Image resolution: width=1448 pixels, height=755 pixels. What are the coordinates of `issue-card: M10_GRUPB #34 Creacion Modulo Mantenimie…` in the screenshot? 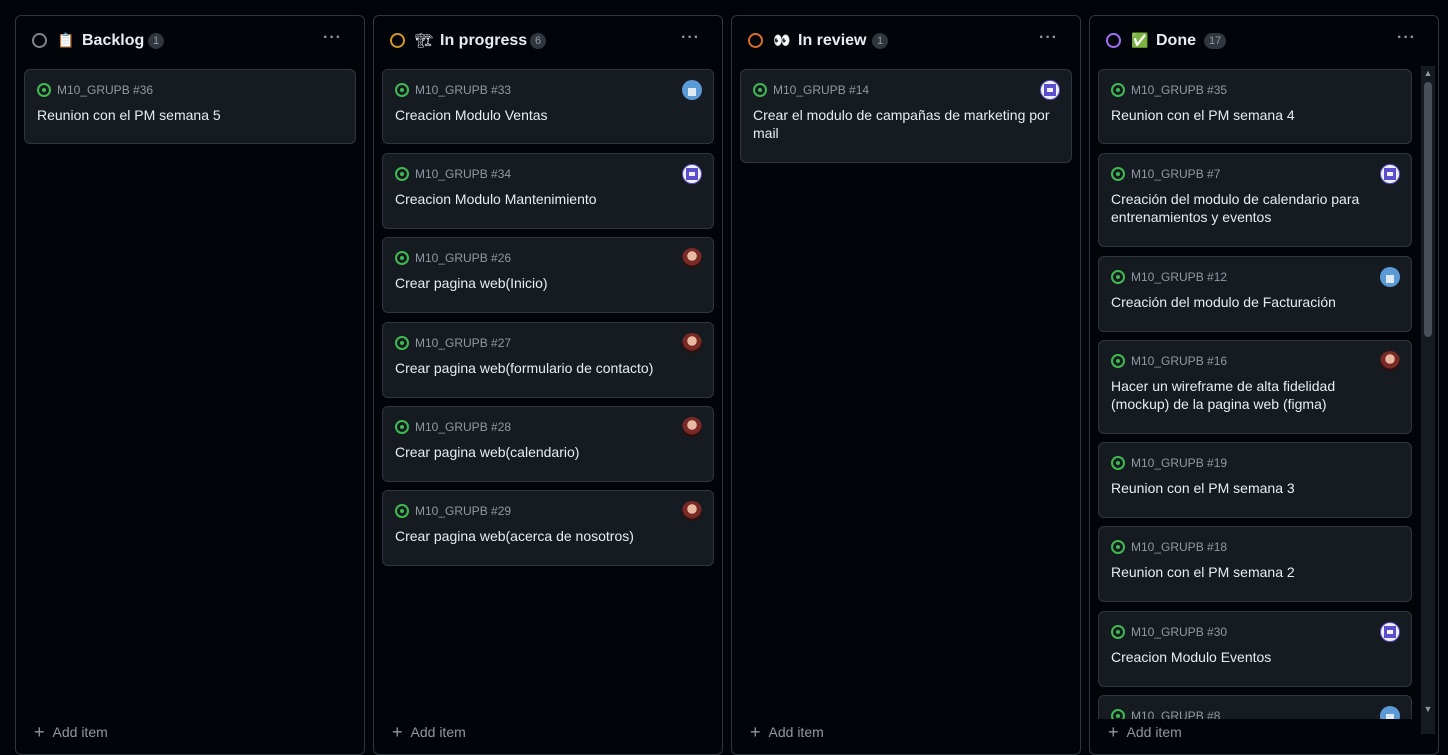 It's located at (548, 191).